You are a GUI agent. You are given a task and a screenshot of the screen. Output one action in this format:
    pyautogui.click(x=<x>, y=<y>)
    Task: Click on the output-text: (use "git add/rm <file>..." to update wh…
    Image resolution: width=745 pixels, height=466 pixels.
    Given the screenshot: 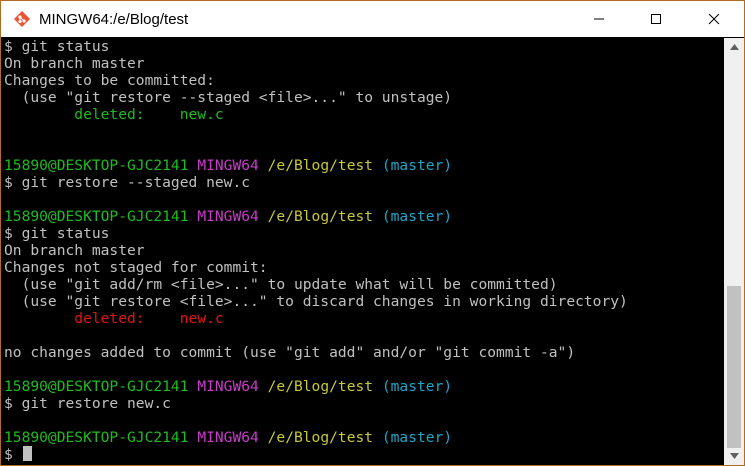 What is the action you would take?
    pyautogui.click(x=281, y=284)
    